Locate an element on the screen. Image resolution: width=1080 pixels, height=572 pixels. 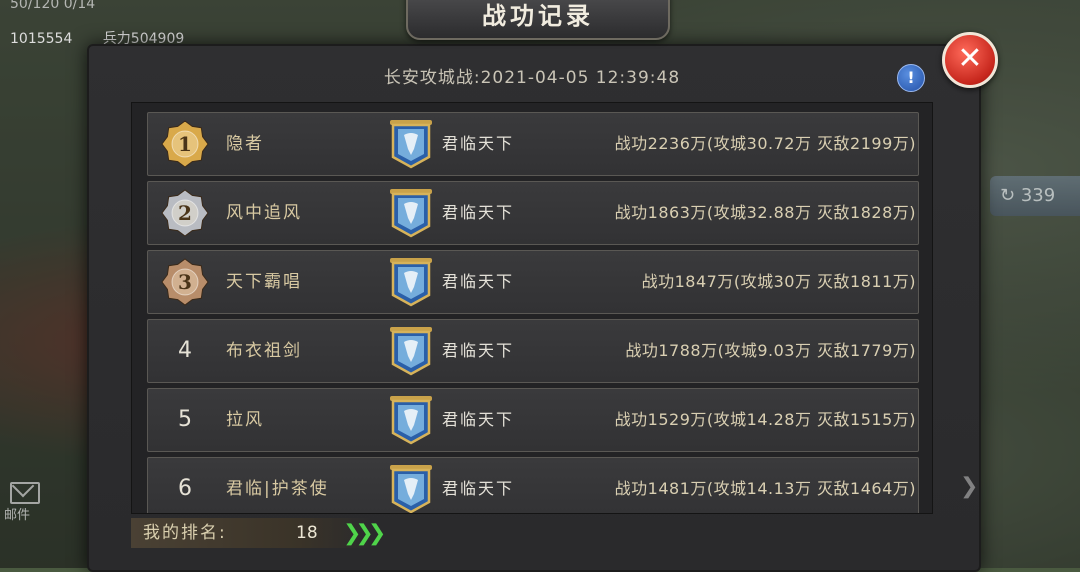
my-rank-bar: 我的排名: 18 is located at coordinates (251, 533).